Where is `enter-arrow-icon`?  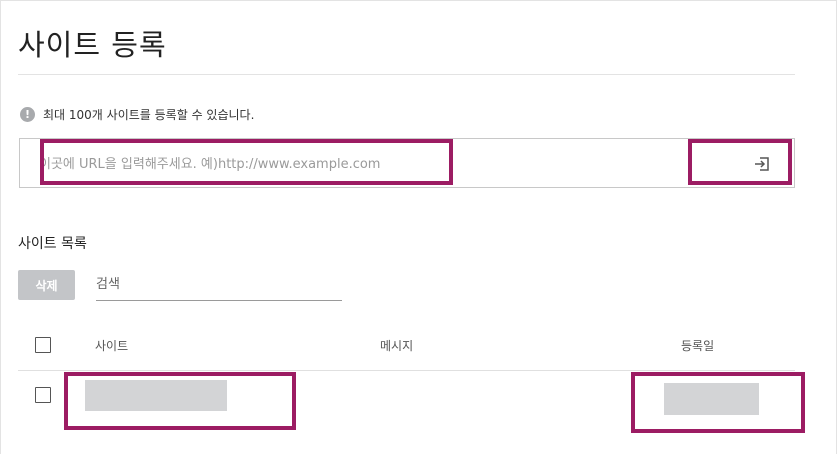 enter-arrow-icon is located at coordinates (762, 164).